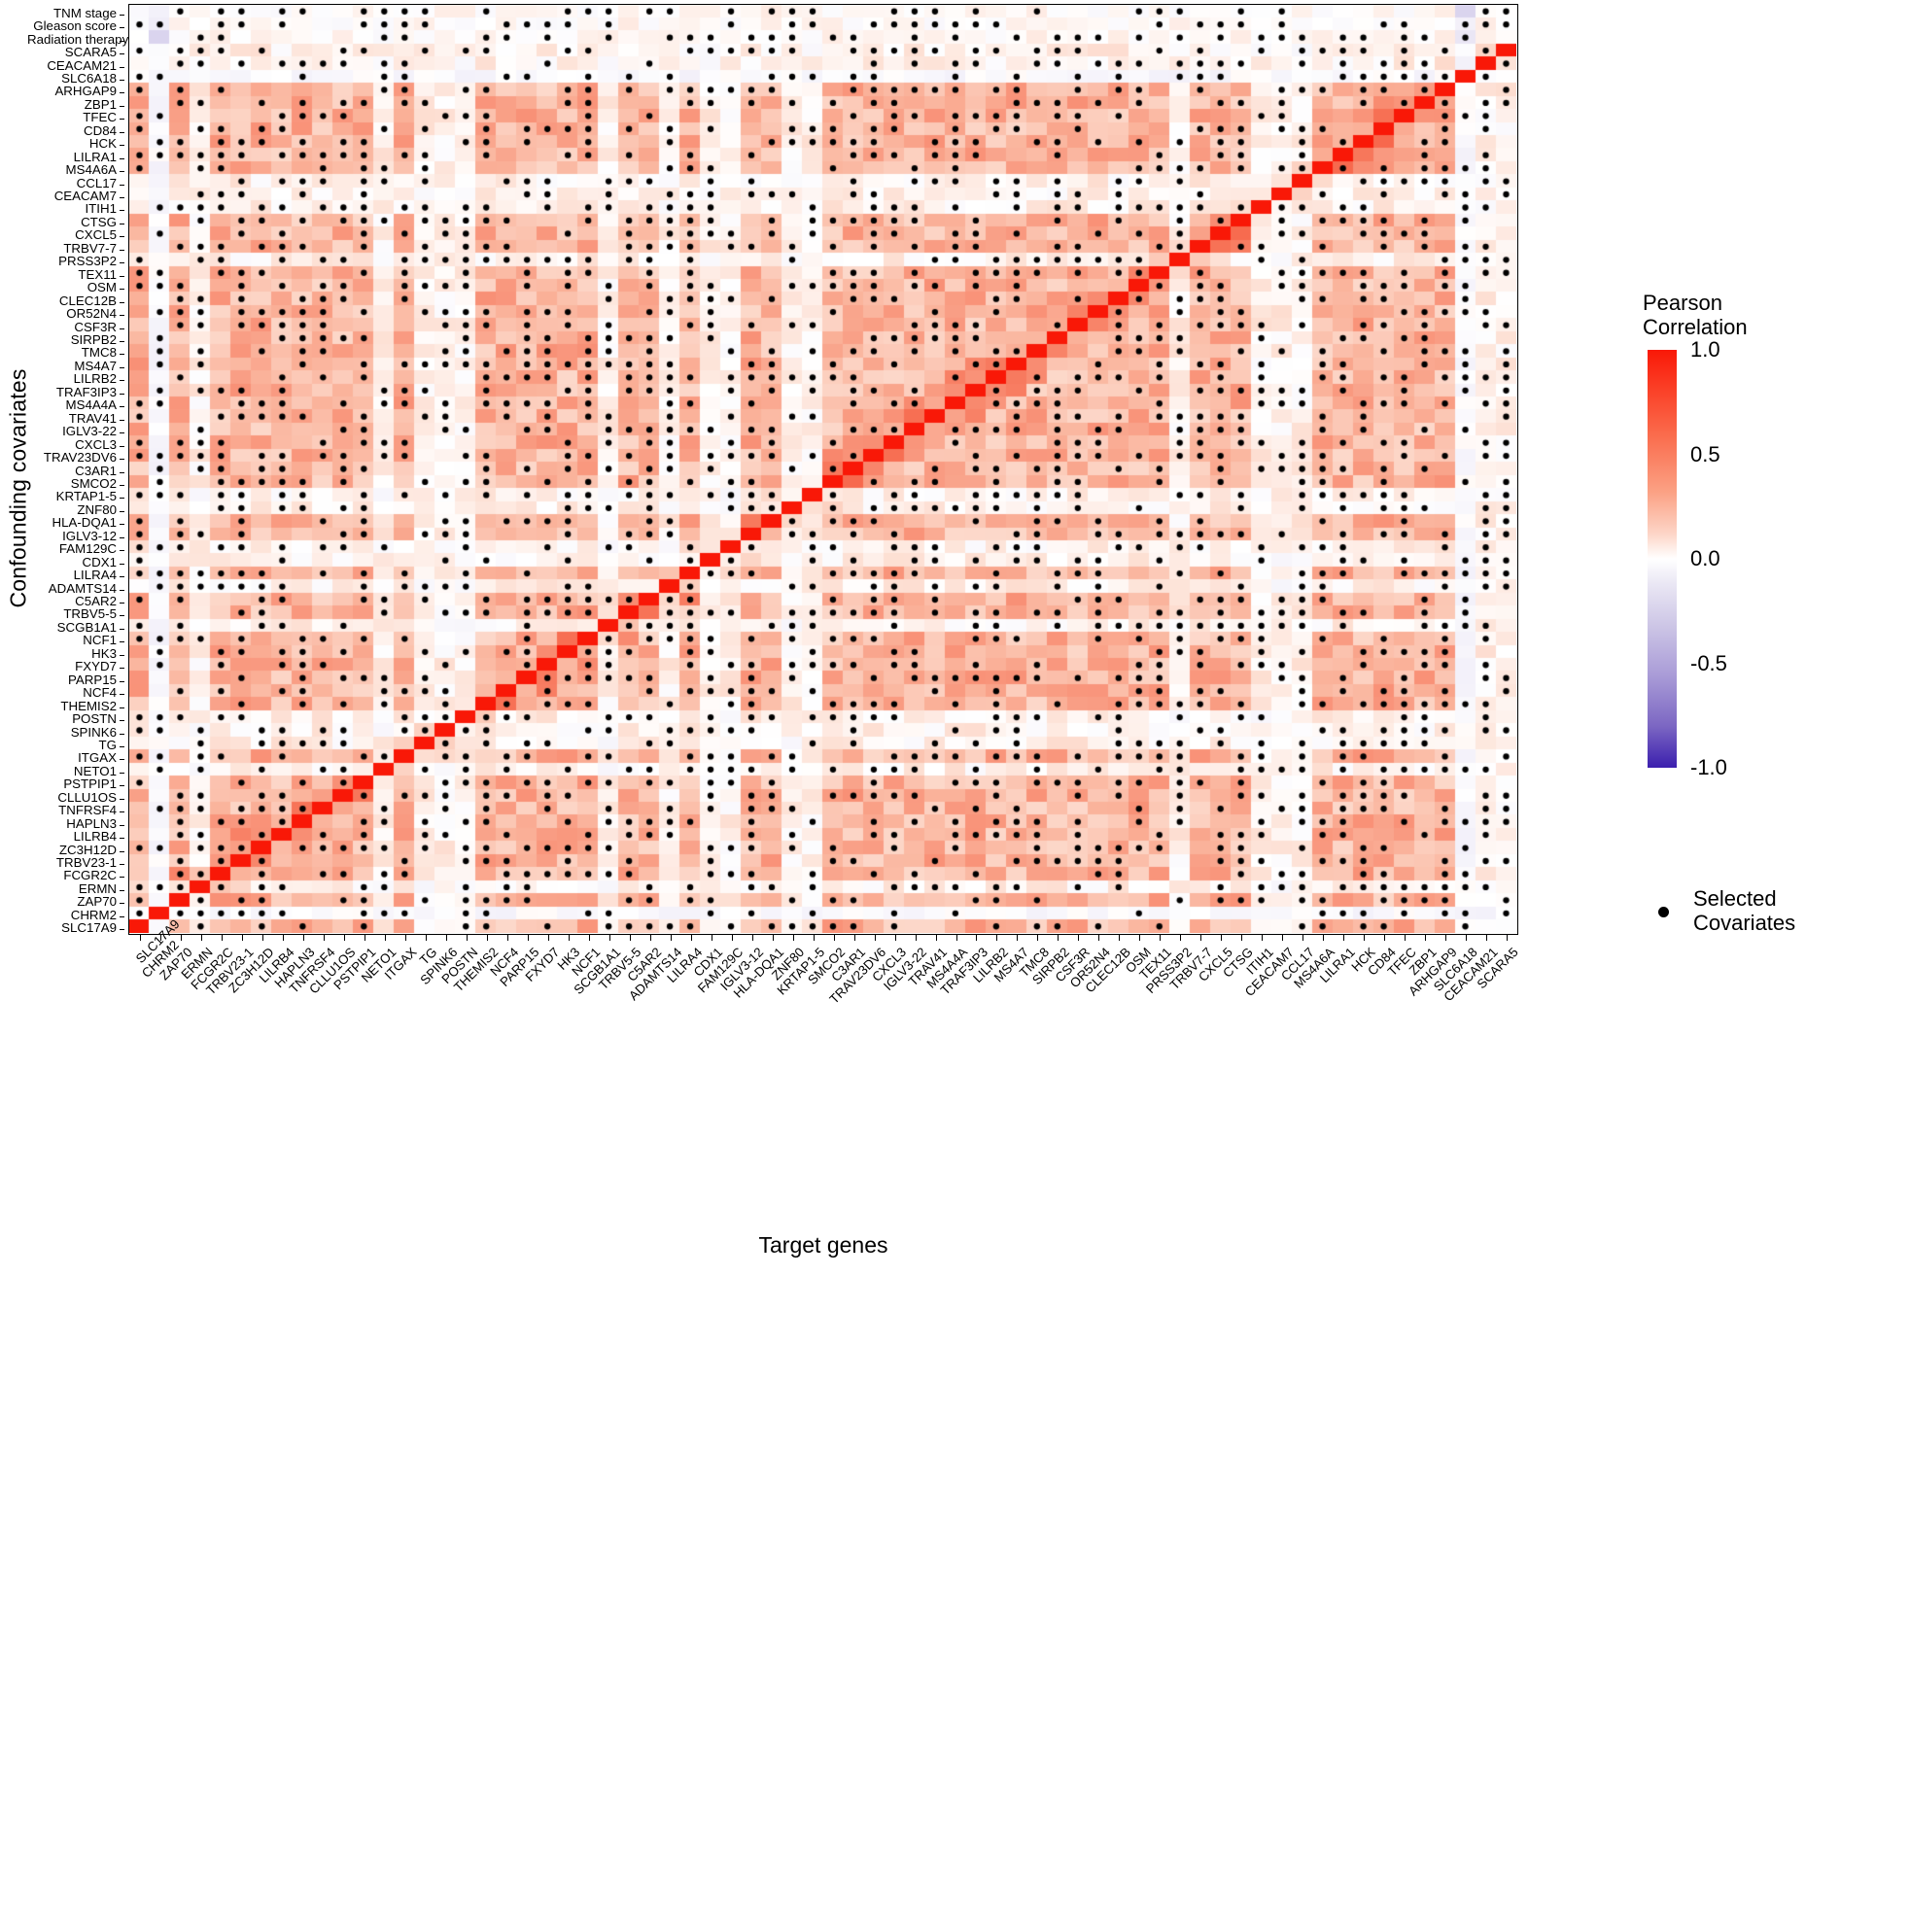 This screenshot has height=1932, width=1910. Describe the element at coordinates (103, 144) in the screenshot. I see `y-tick-label: HCK` at that location.